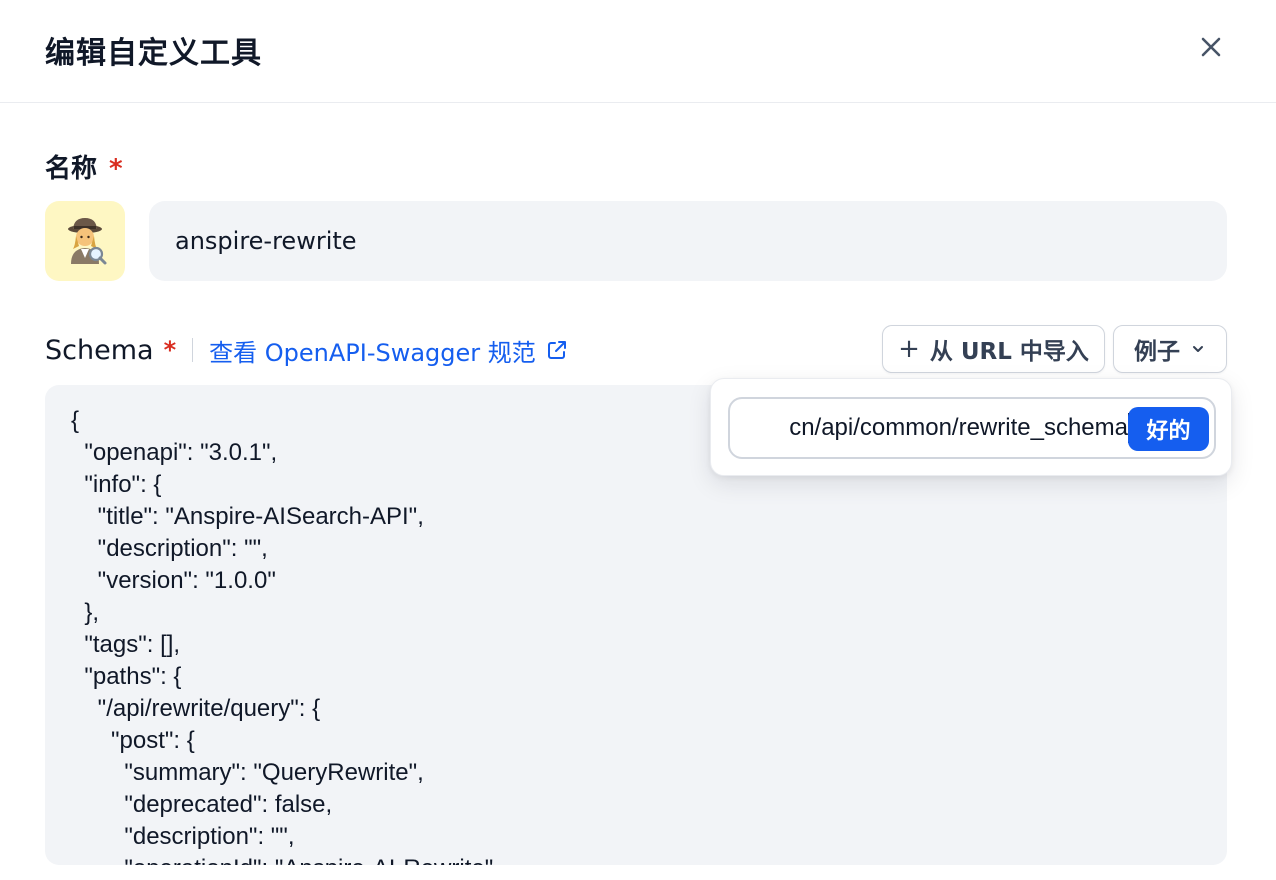  I want to click on url-input: cn/api/common/rewrite_schema 好的, so click(972, 428).